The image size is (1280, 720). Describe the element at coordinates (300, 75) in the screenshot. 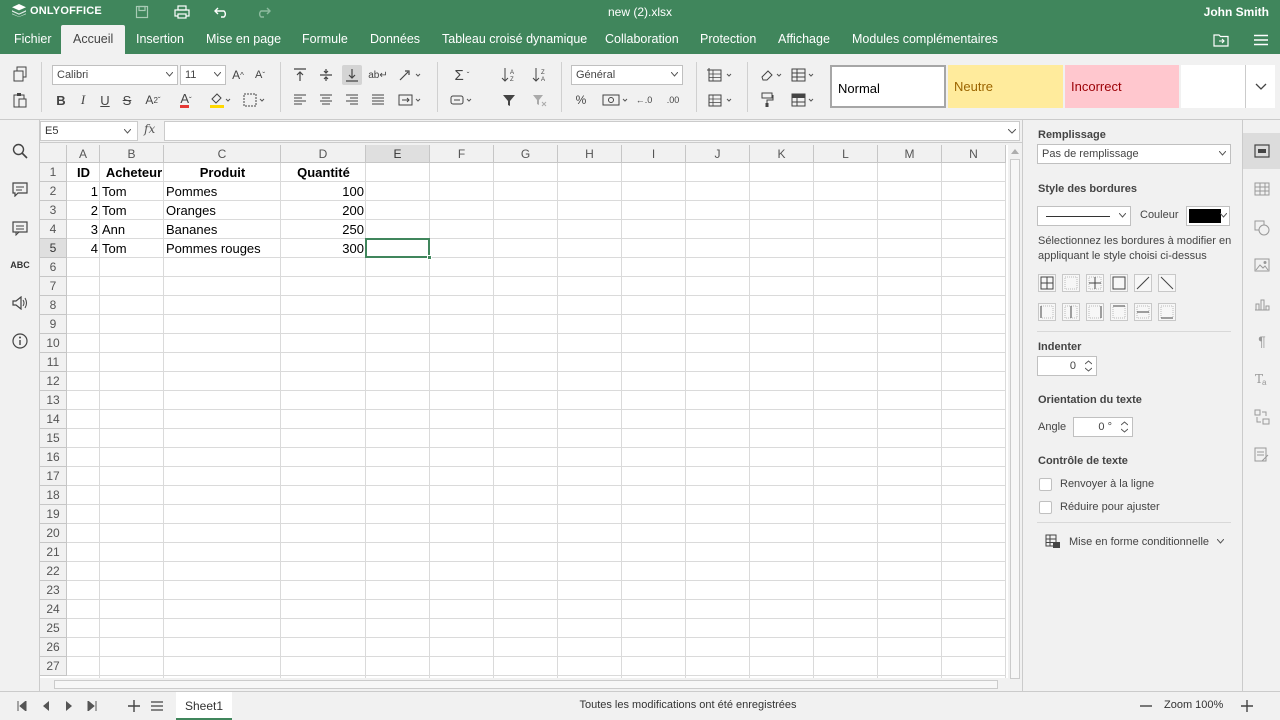

I see `align-top-icon` at that location.